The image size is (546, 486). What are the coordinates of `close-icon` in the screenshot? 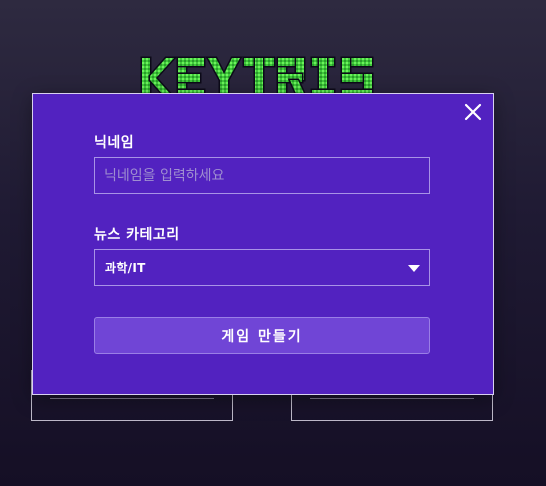 It's located at (473, 112).